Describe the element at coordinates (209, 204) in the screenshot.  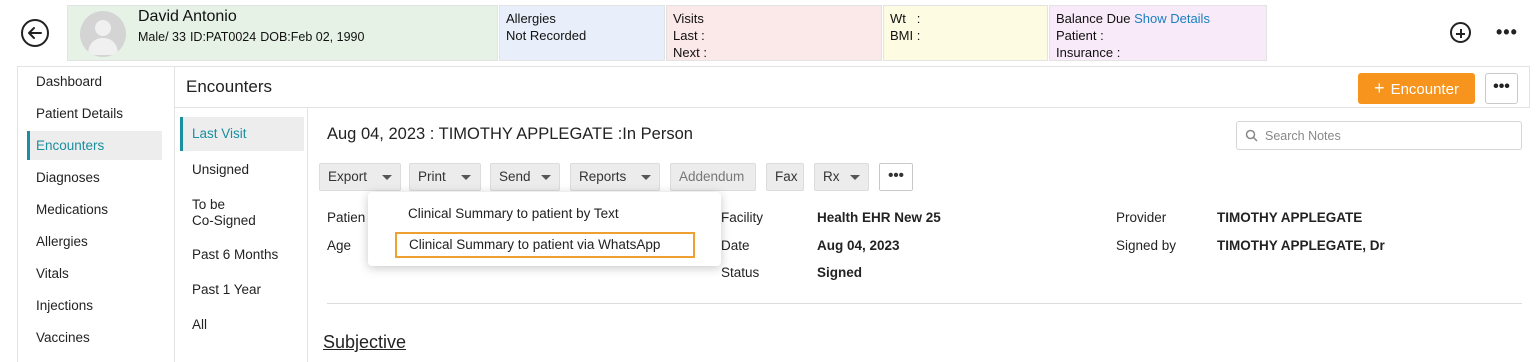
I see `filter-to-be-line1: To be` at that location.